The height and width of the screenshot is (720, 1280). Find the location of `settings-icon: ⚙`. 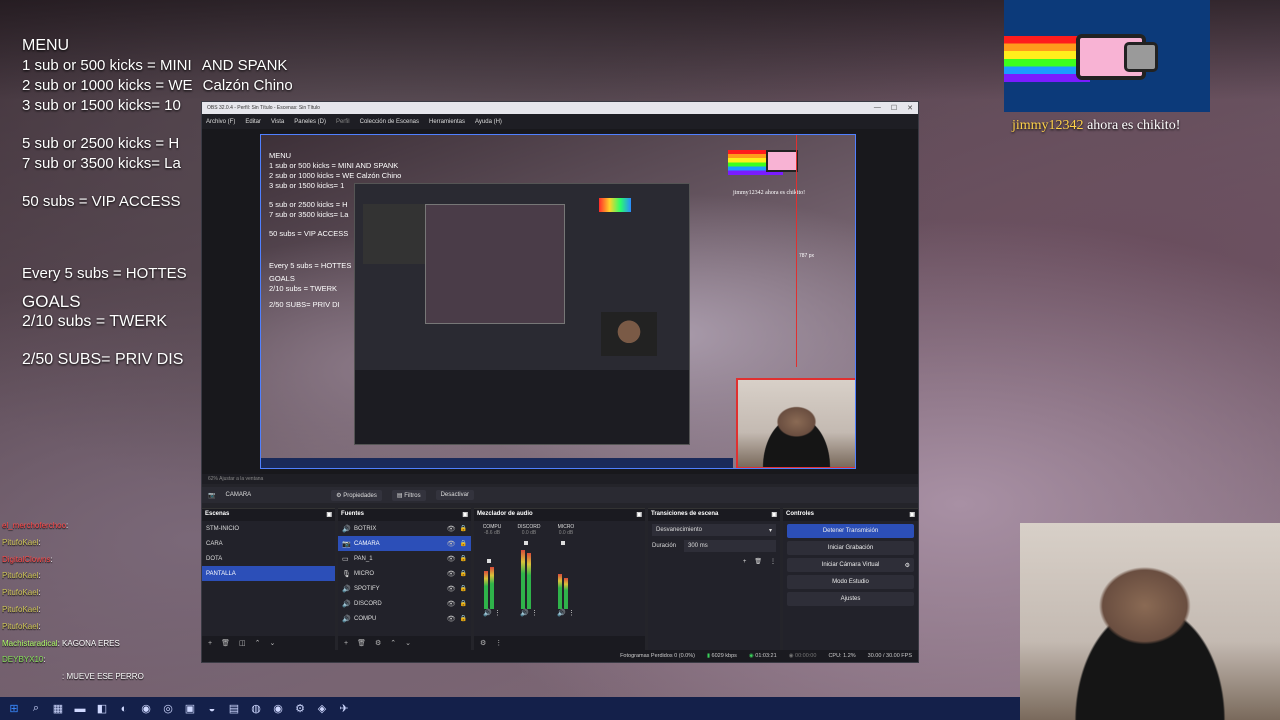

settings-icon: ⚙ is located at coordinates (300, 709).